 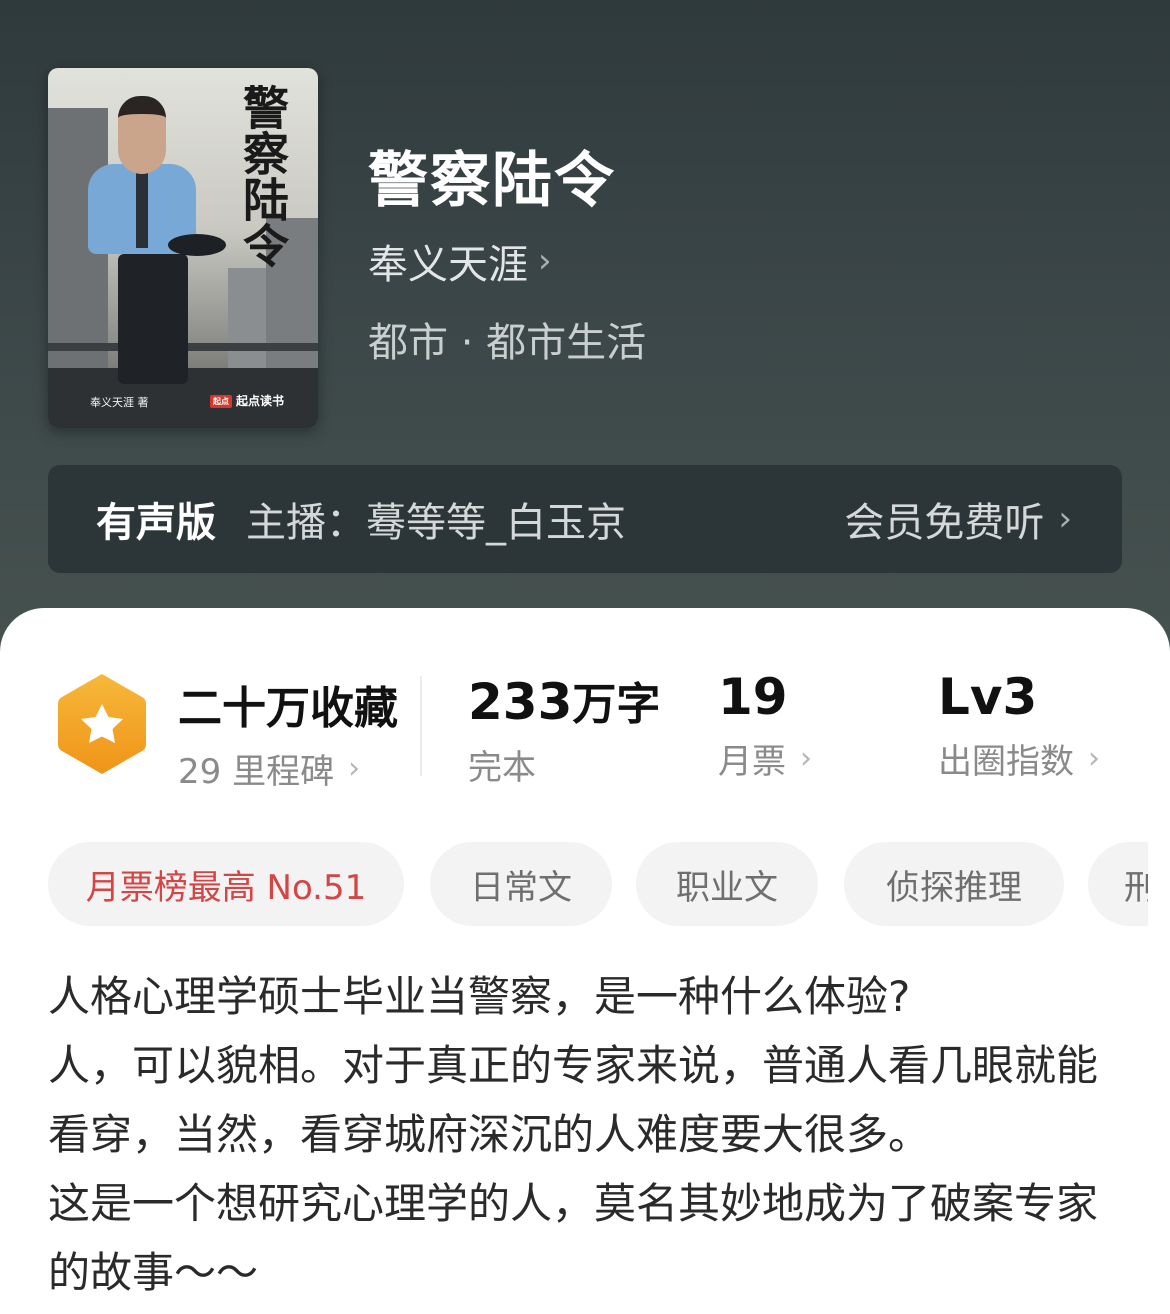 What do you see at coordinates (448, 265) in the screenshot?
I see `author-name: 奉义天涯` at bounding box center [448, 265].